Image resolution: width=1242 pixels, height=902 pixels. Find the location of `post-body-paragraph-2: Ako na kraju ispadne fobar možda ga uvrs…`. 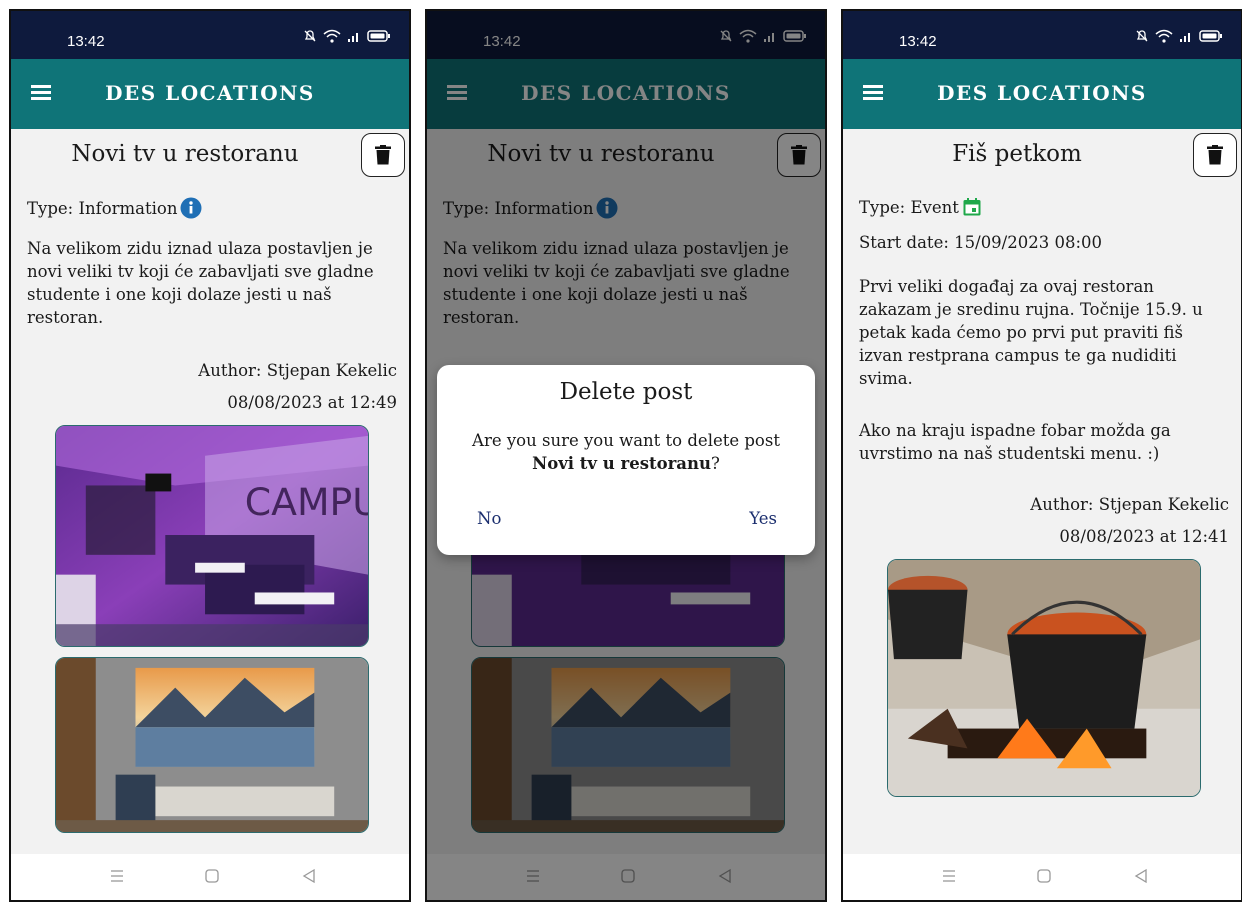

post-body-paragraph-2: Ako na kraju ispadne fobar možda ga uvrs… is located at coordinates (1015, 442).